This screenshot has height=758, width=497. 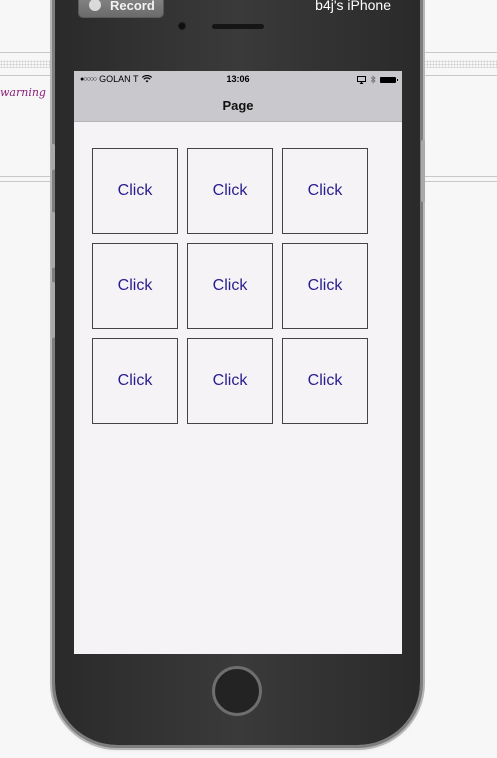 What do you see at coordinates (29, 92) in the screenshot?
I see `background-warning-text: warning #` at bounding box center [29, 92].